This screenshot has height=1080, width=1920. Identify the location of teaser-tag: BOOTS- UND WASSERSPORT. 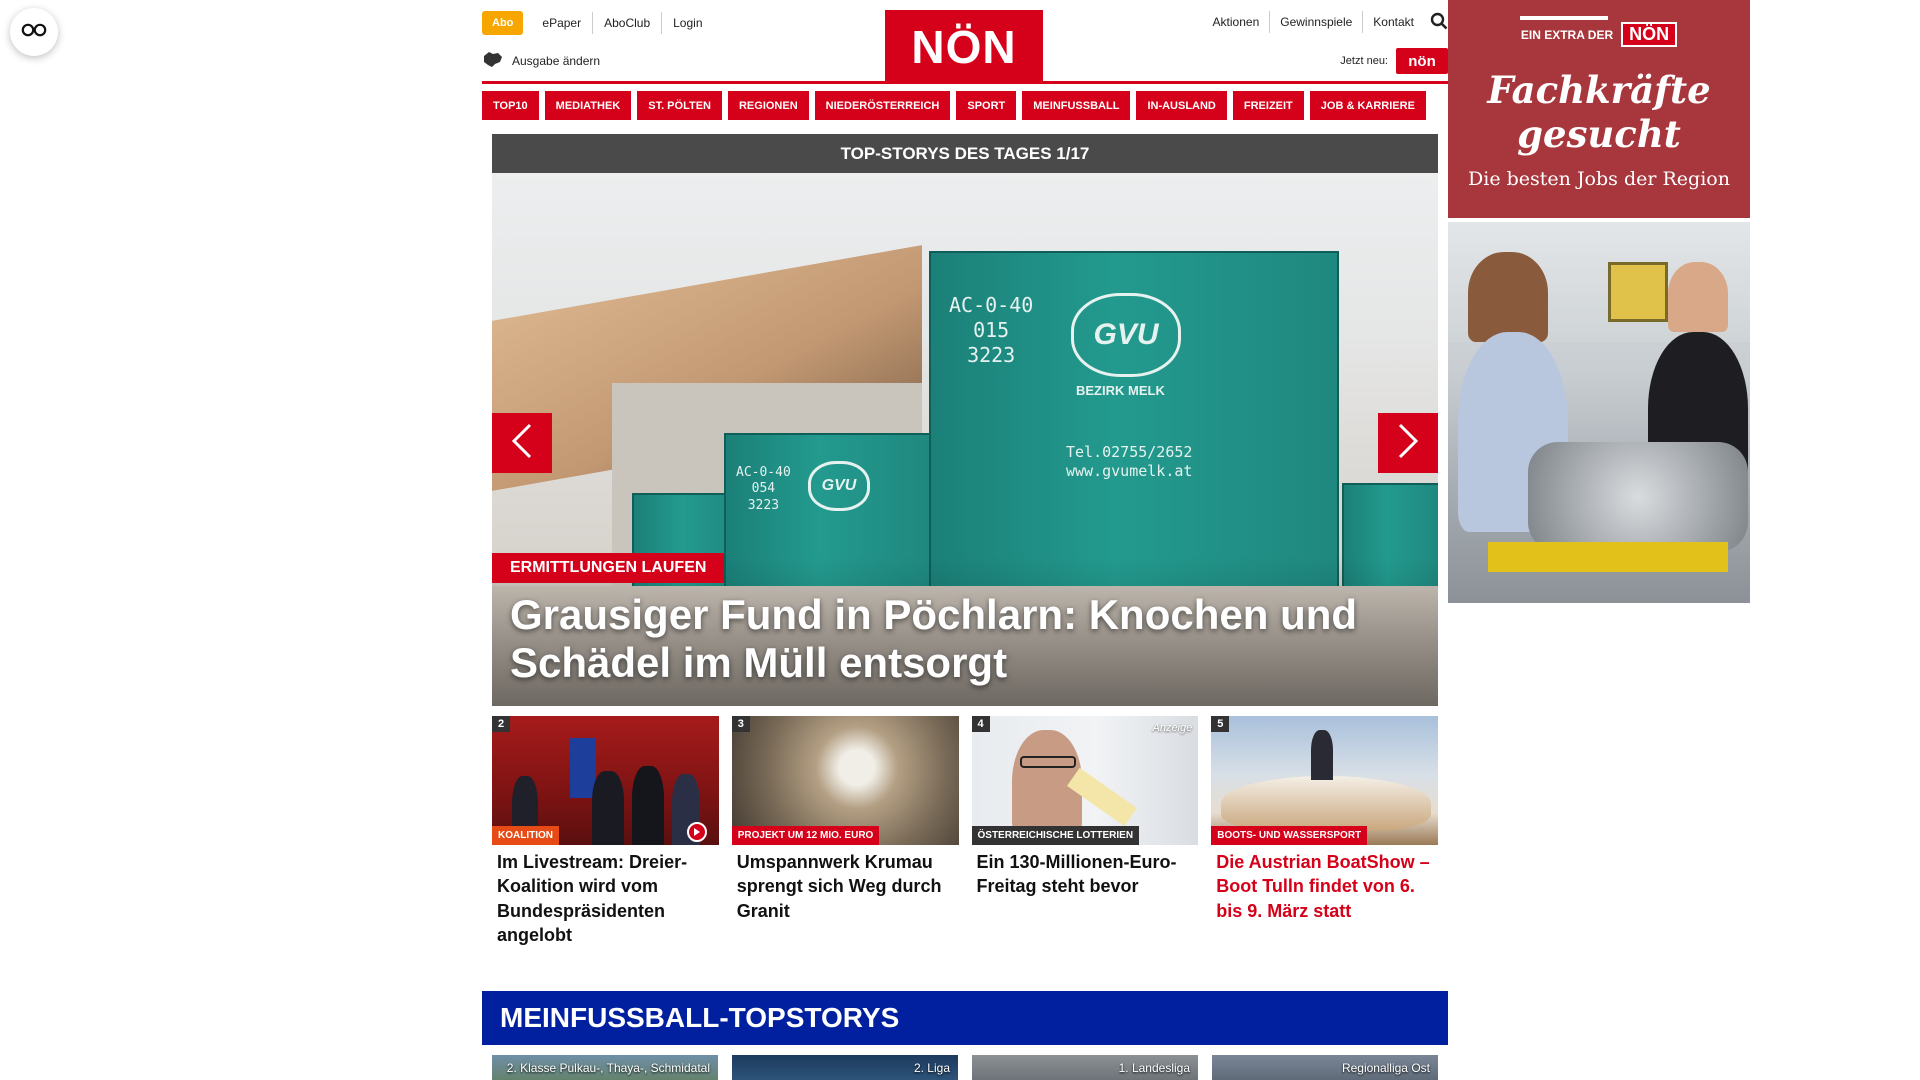
(1289, 835).